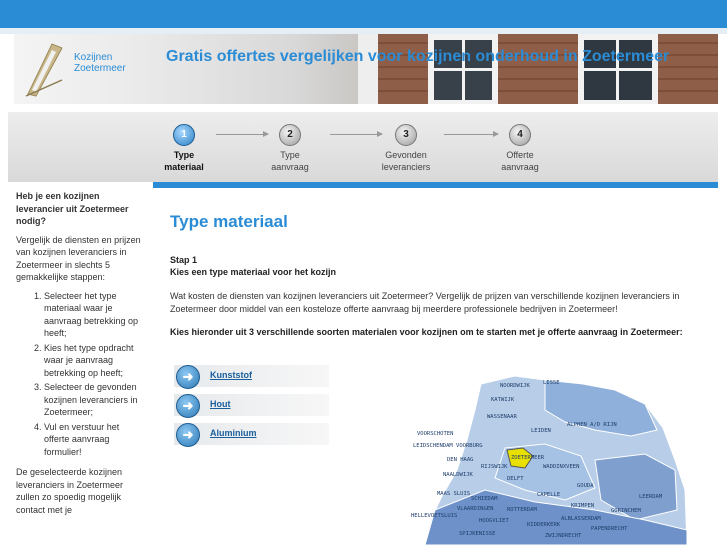 This screenshot has height=545, width=727. What do you see at coordinates (520, 148) in the screenshot?
I see `step-4: 4 Offerte aanvraag` at bounding box center [520, 148].